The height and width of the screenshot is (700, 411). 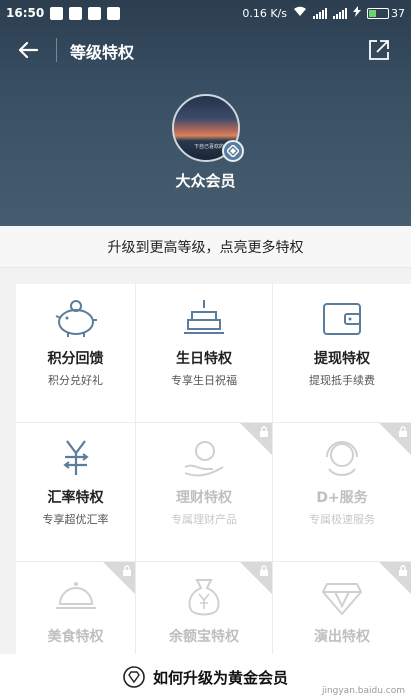 What do you see at coordinates (357, 13) in the screenshot?
I see `charging-icon` at bounding box center [357, 13].